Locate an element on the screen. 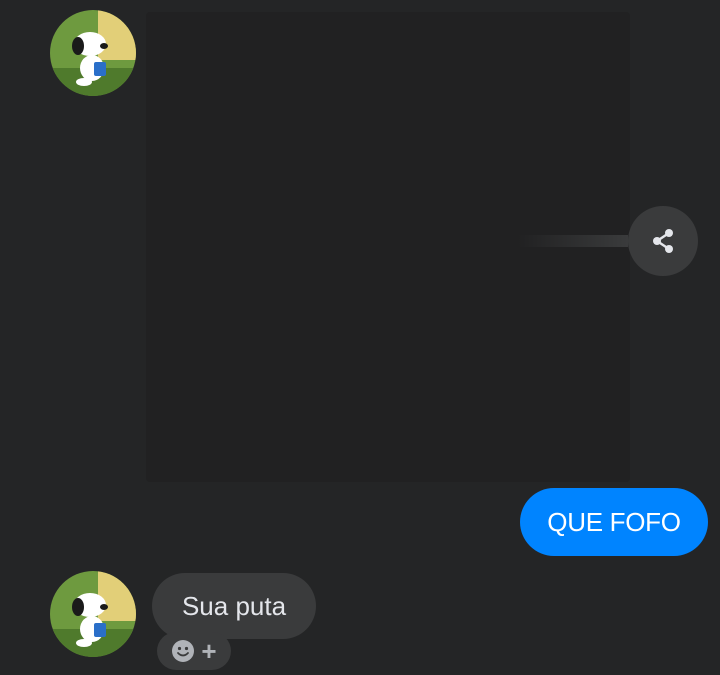 The image size is (720, 675). smiley-icon is located at coordinates (183, 651).